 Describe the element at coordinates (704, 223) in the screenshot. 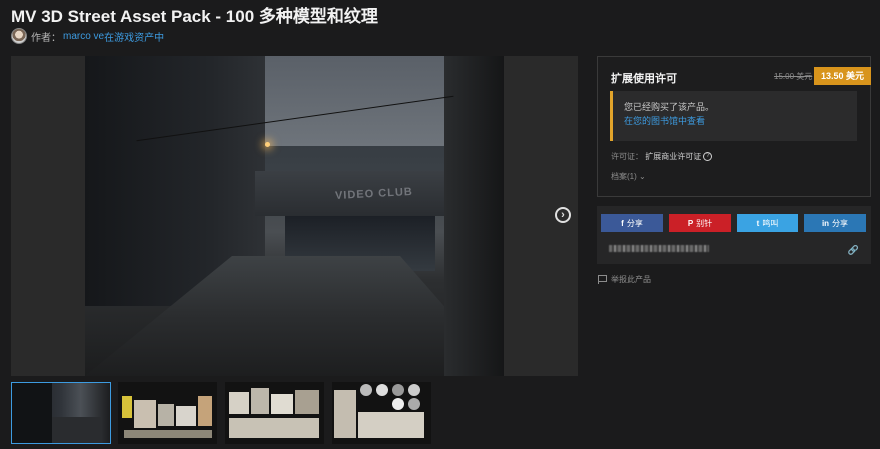

I see `pinterest-share-label: 别针` at that location.